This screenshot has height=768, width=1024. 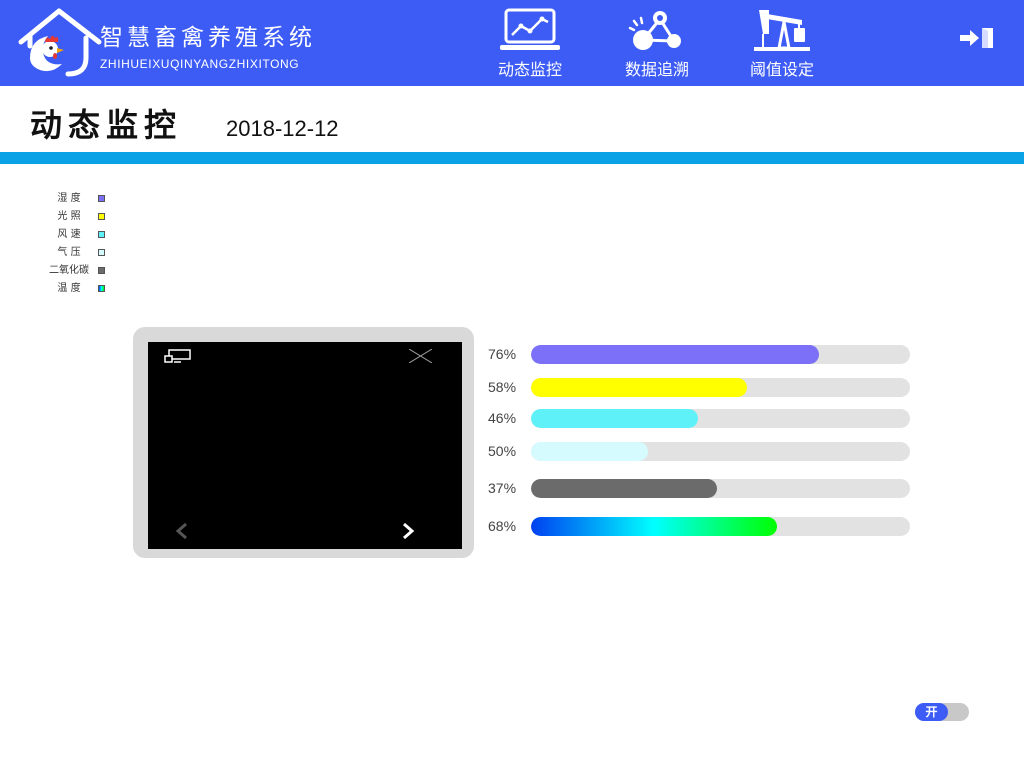 What do you see at coordinates (529, 69) in the screenshot?
I see `nav-label: 动态监控` at bounding box center [529, 69].